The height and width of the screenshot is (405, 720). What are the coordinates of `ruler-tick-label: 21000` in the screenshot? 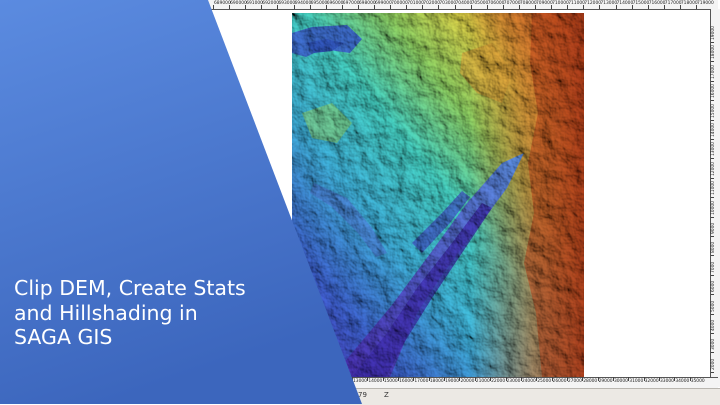 It's located at (482, 381).